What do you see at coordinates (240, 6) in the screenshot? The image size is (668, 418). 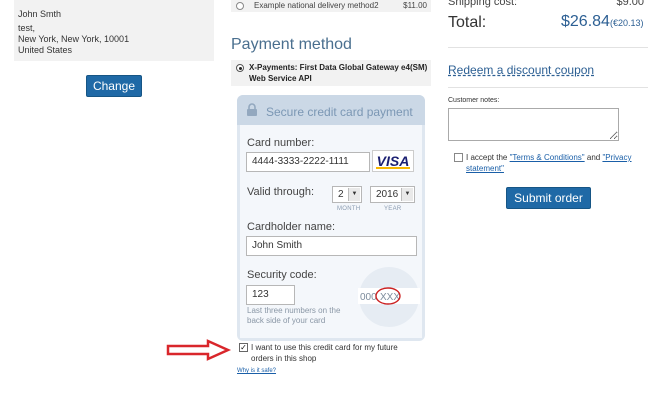 I see `shipping-radio` at bounding box center [240, 6].